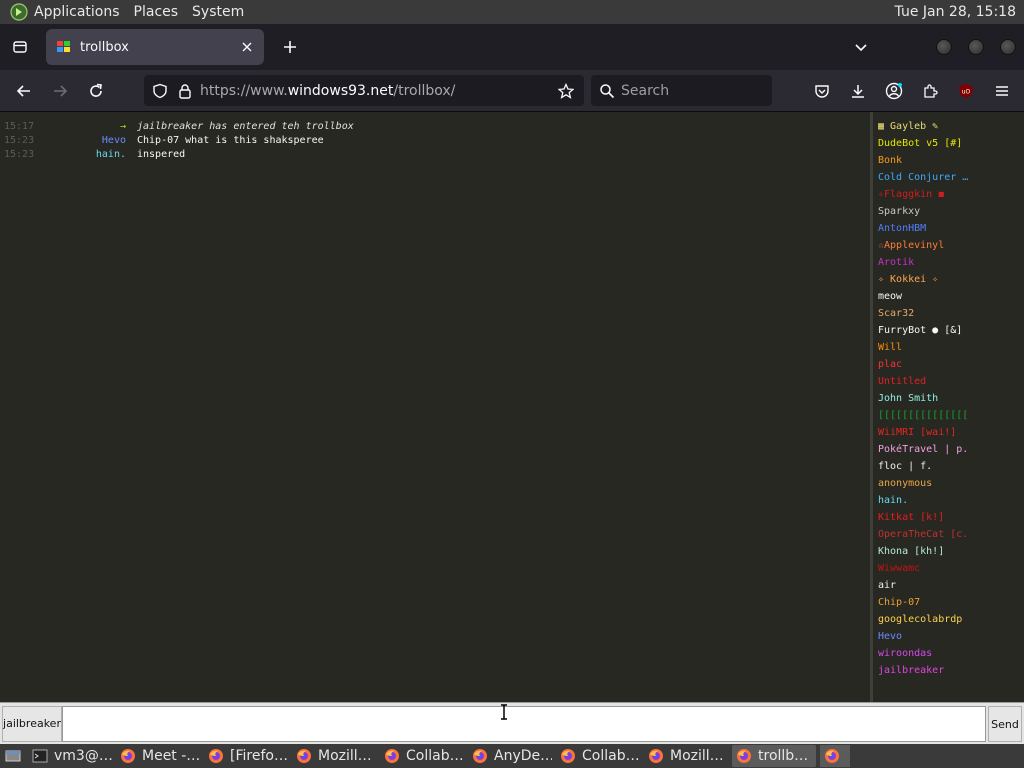  I want to click on hamburger-menu-icon, so click(1002, 91).